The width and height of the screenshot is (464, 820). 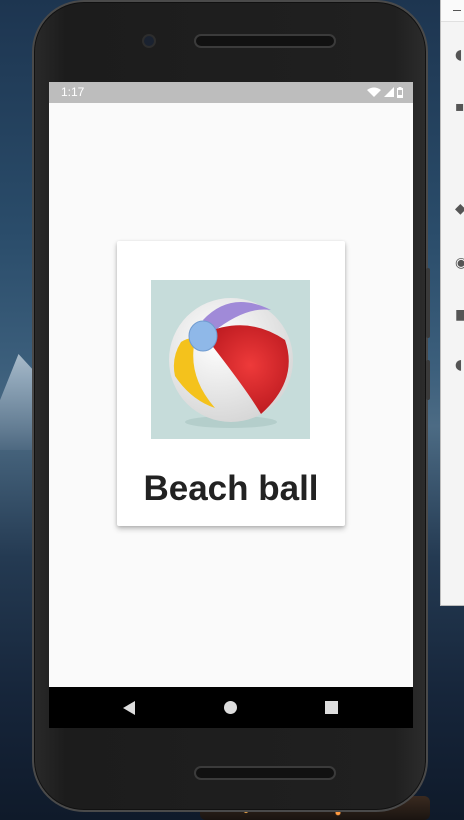 I want to click on navigation-bar, so click(x=231, y=707).